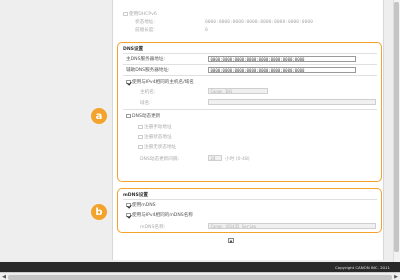 Image resolution: width=400 pixels, height=280 pixels. I want to click on secondary-dns-input: 0000:0000:0000:0000:0000:0000:0000:0000, so click(282, 70).